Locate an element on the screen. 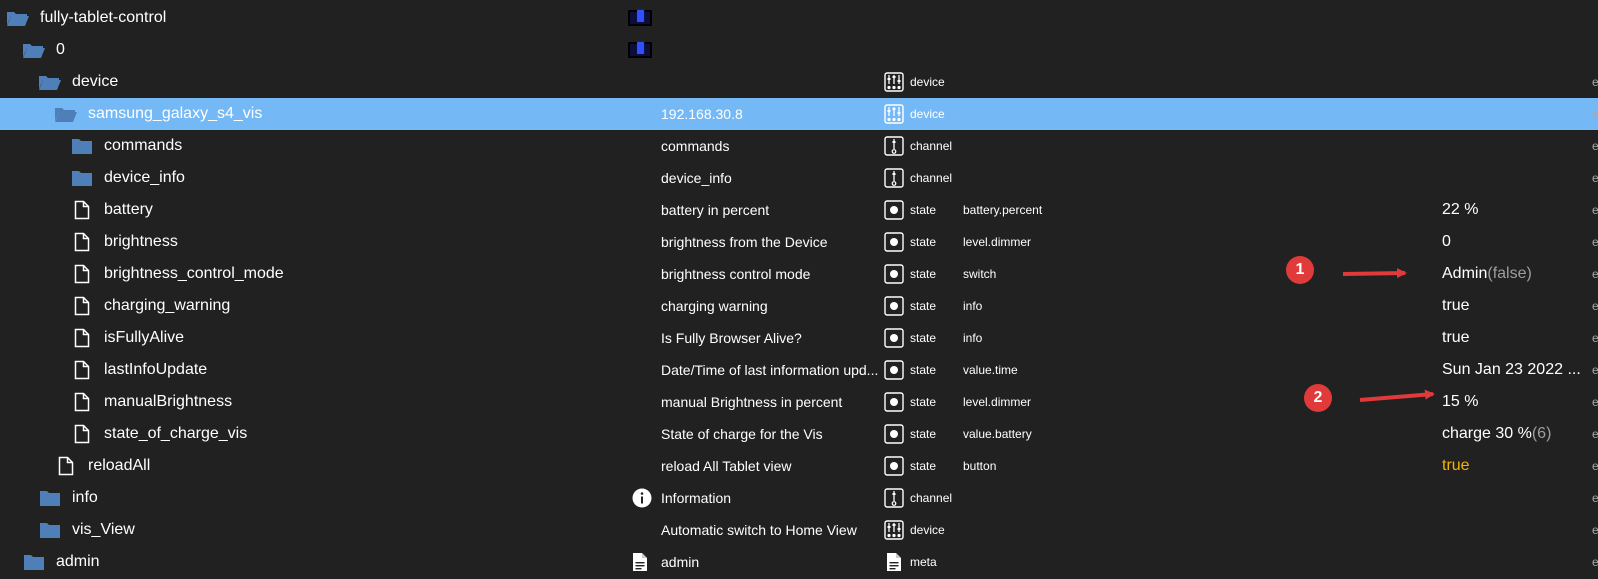 The width and height of the screenshot is (1598, 579). object-description-cell: Information is located at coordinates (757, 498).